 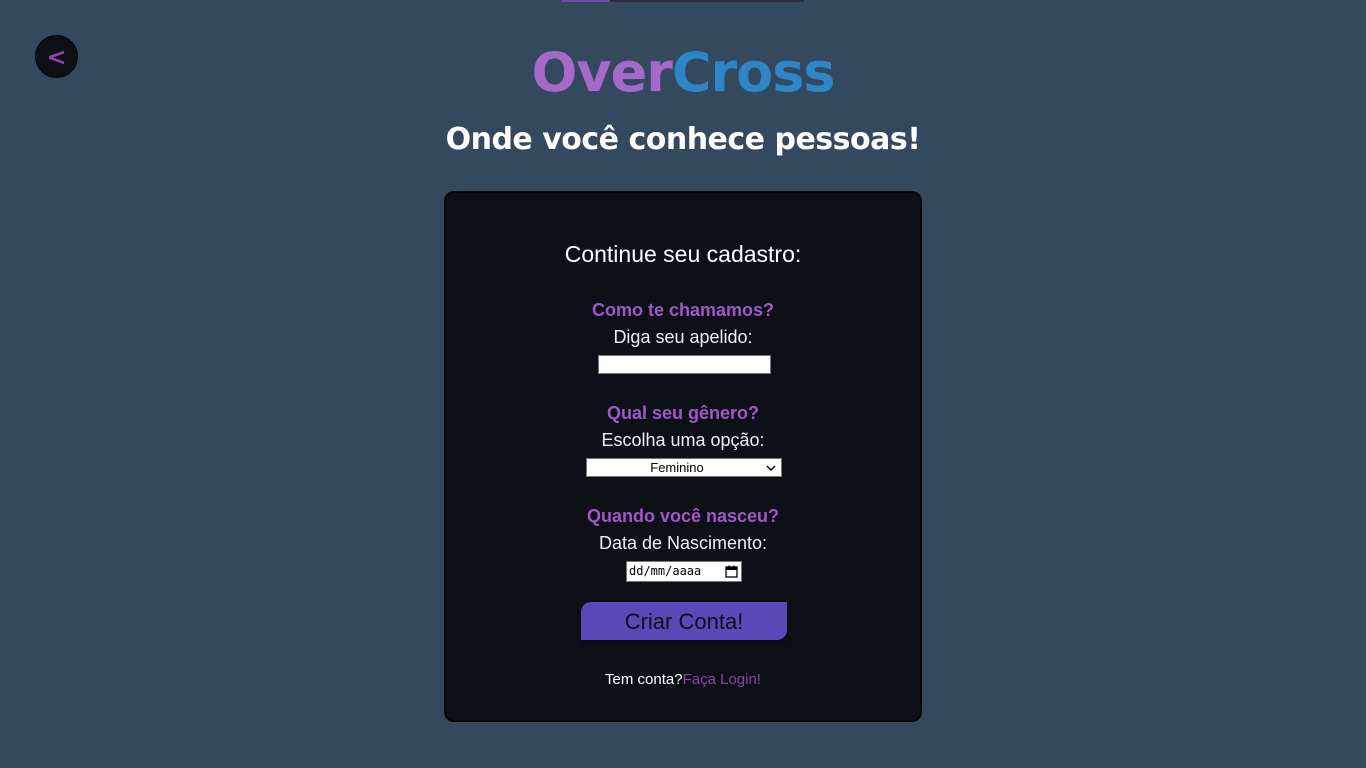 What do you see at coordinates (683, 413) in the screenshot?
I see `gender-heading: Qual seu gênero?` at bounding box center [683, 413].